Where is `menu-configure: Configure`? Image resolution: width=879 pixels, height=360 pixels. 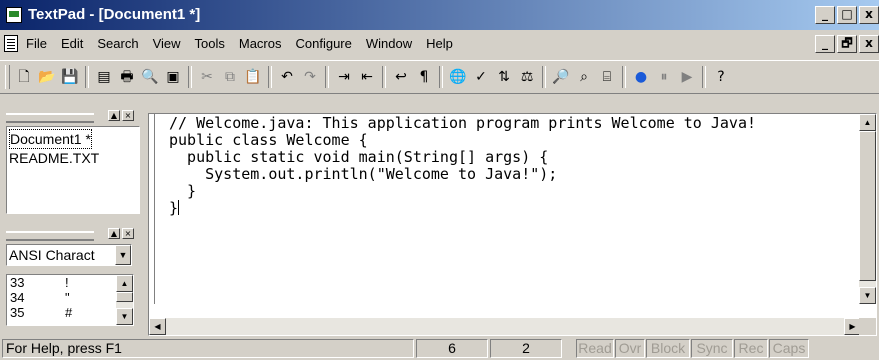 menu-configure: Configure is located at coordinates (324, 43).